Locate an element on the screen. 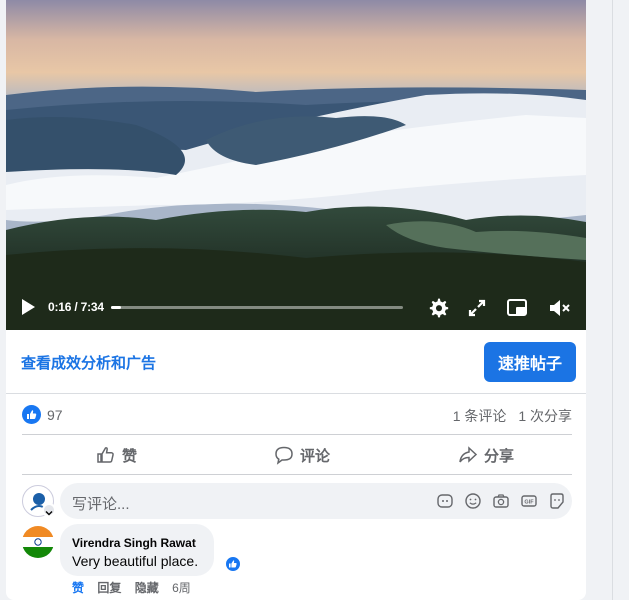  page-background-right is located at coordinates (608, 300).